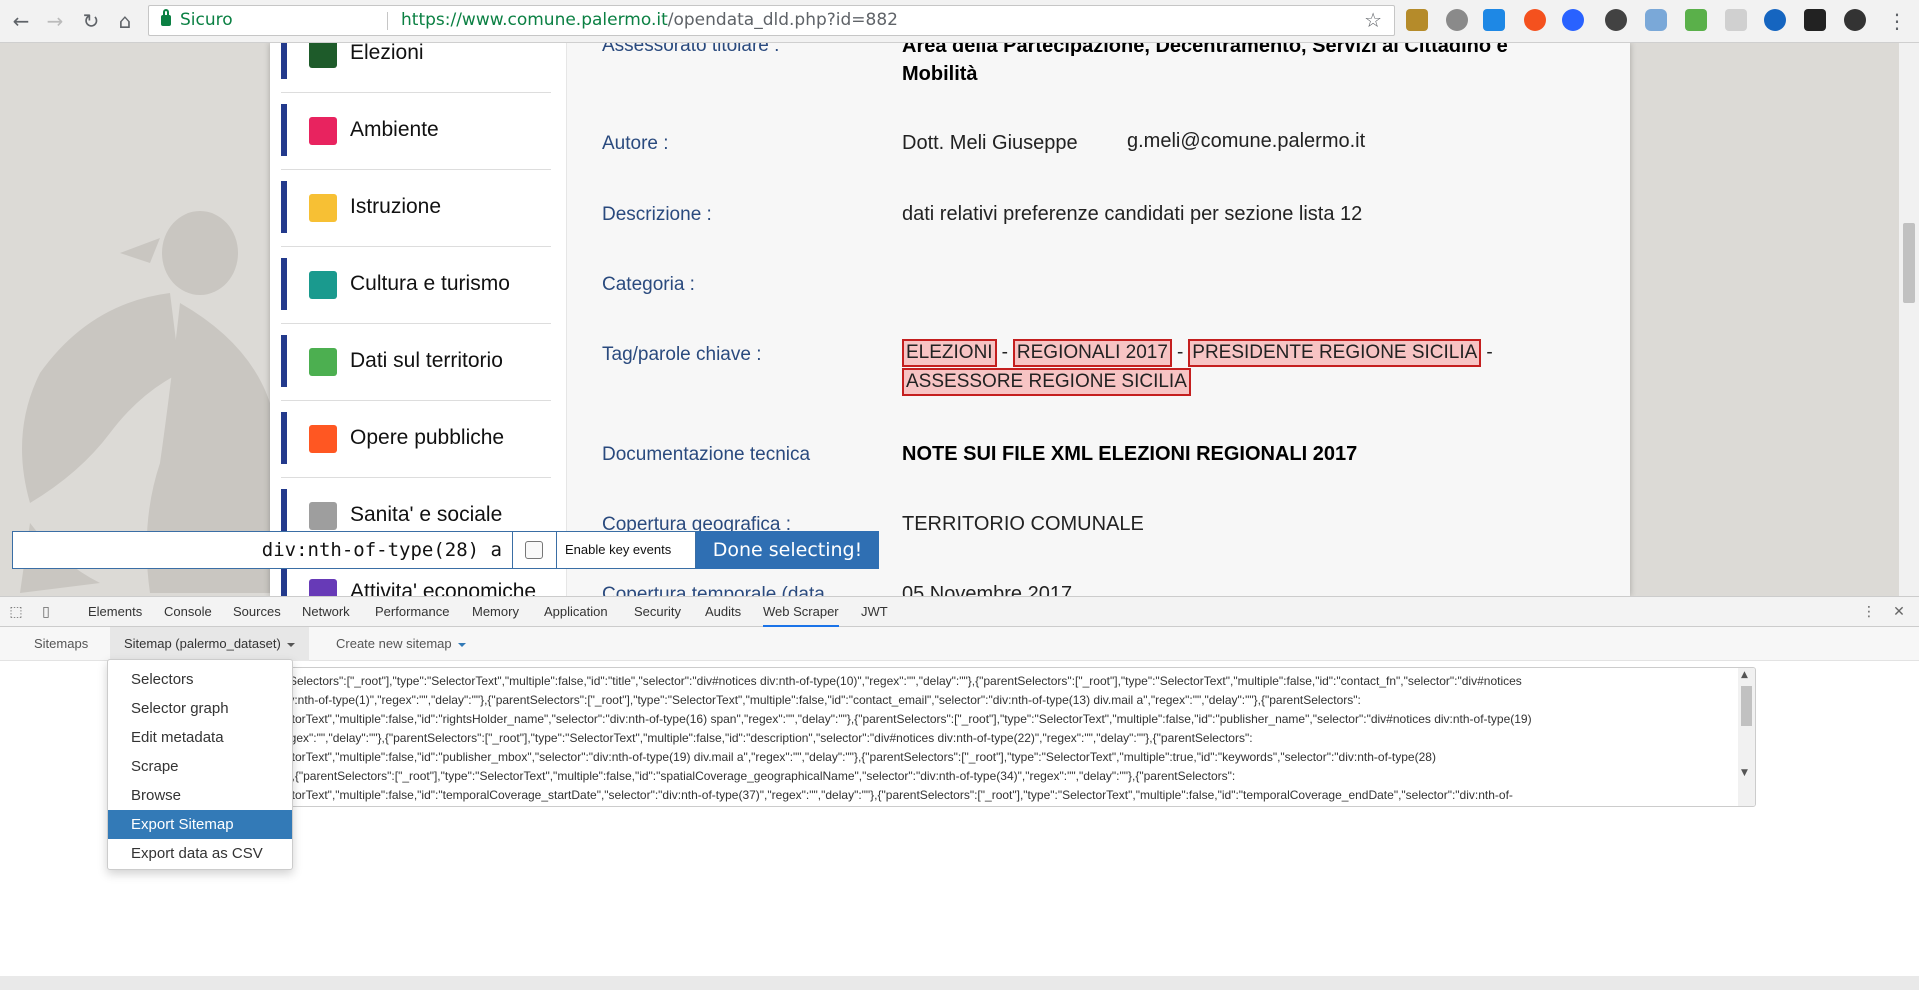 This screenshot has height=990, width=1919. What do you see at coordinates (125, 21) in the screenshot?
I see `home-icon: ⌂` at bounding box center [125, 21].